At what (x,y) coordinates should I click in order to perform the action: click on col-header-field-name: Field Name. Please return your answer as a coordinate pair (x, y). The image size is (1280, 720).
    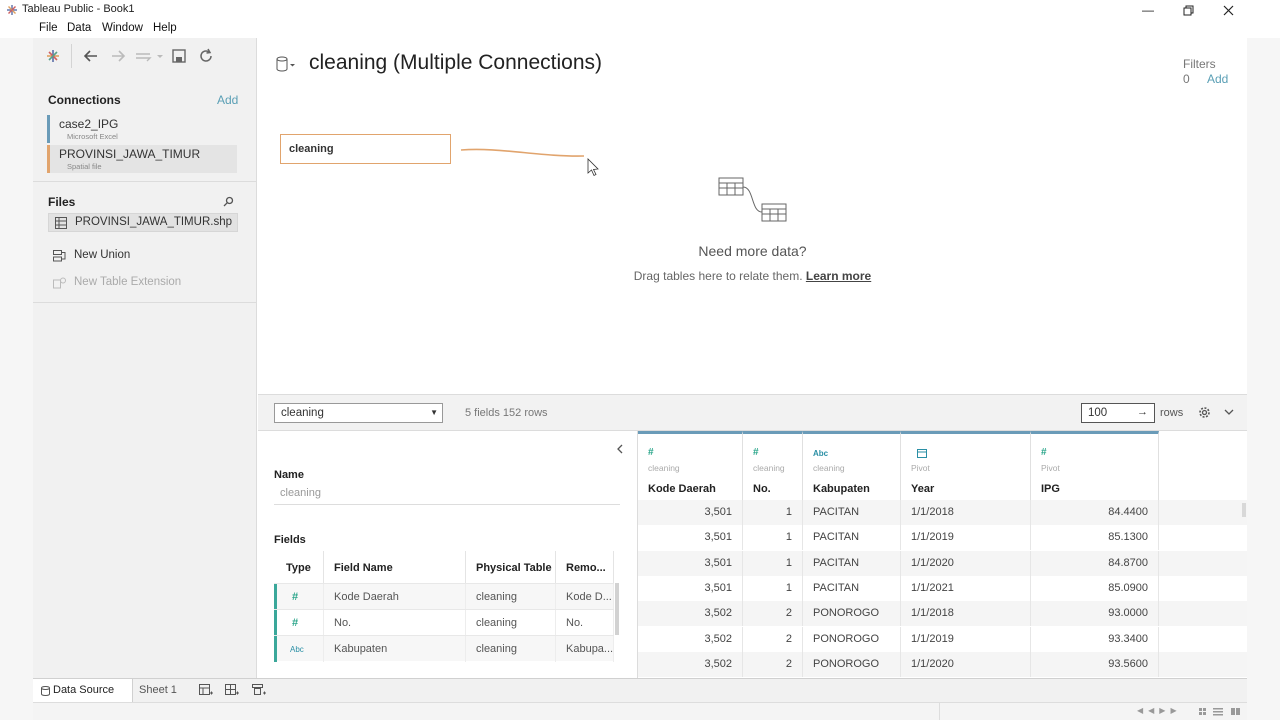
    Looking at the image, I should click on (395, 567).